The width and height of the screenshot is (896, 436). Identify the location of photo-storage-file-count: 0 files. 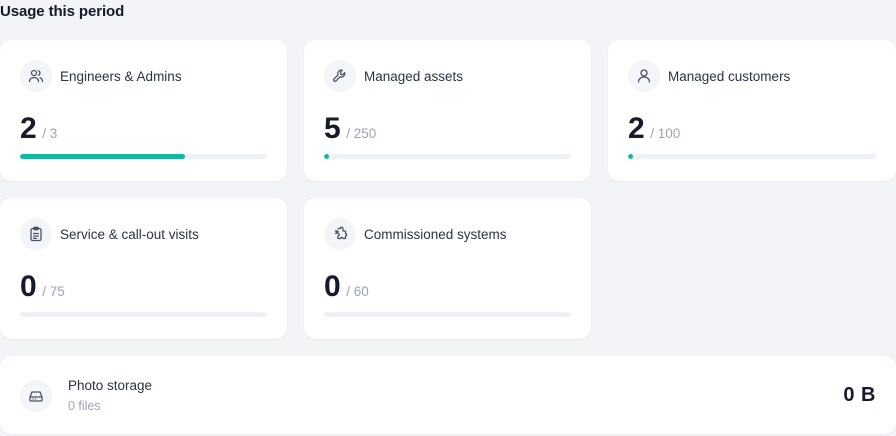
(84, 406).